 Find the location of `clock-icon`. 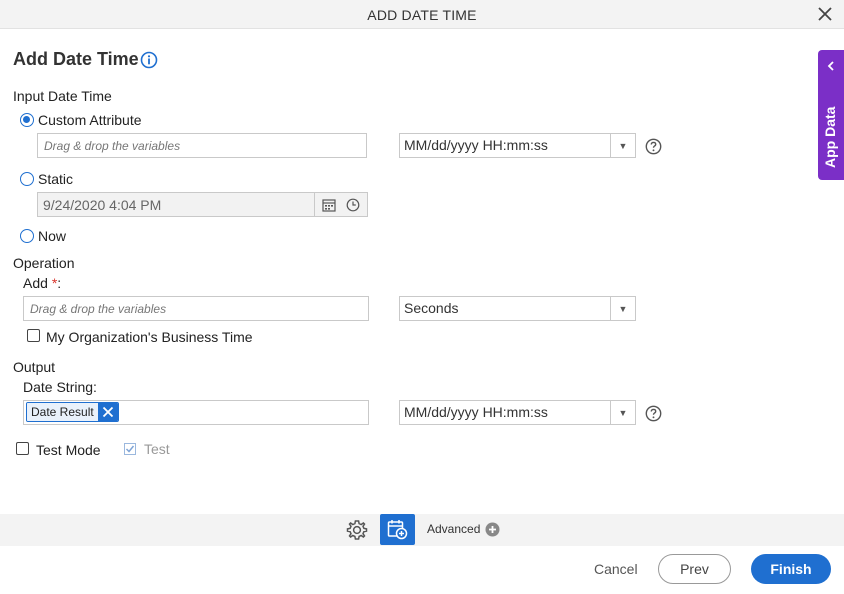

clock-icon is located at coordinates (353, 205).